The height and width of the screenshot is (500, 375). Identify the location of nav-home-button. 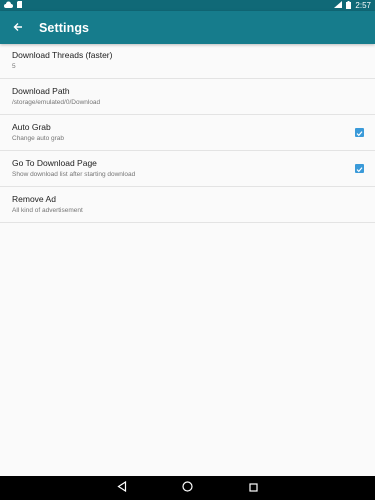
(188, 488).